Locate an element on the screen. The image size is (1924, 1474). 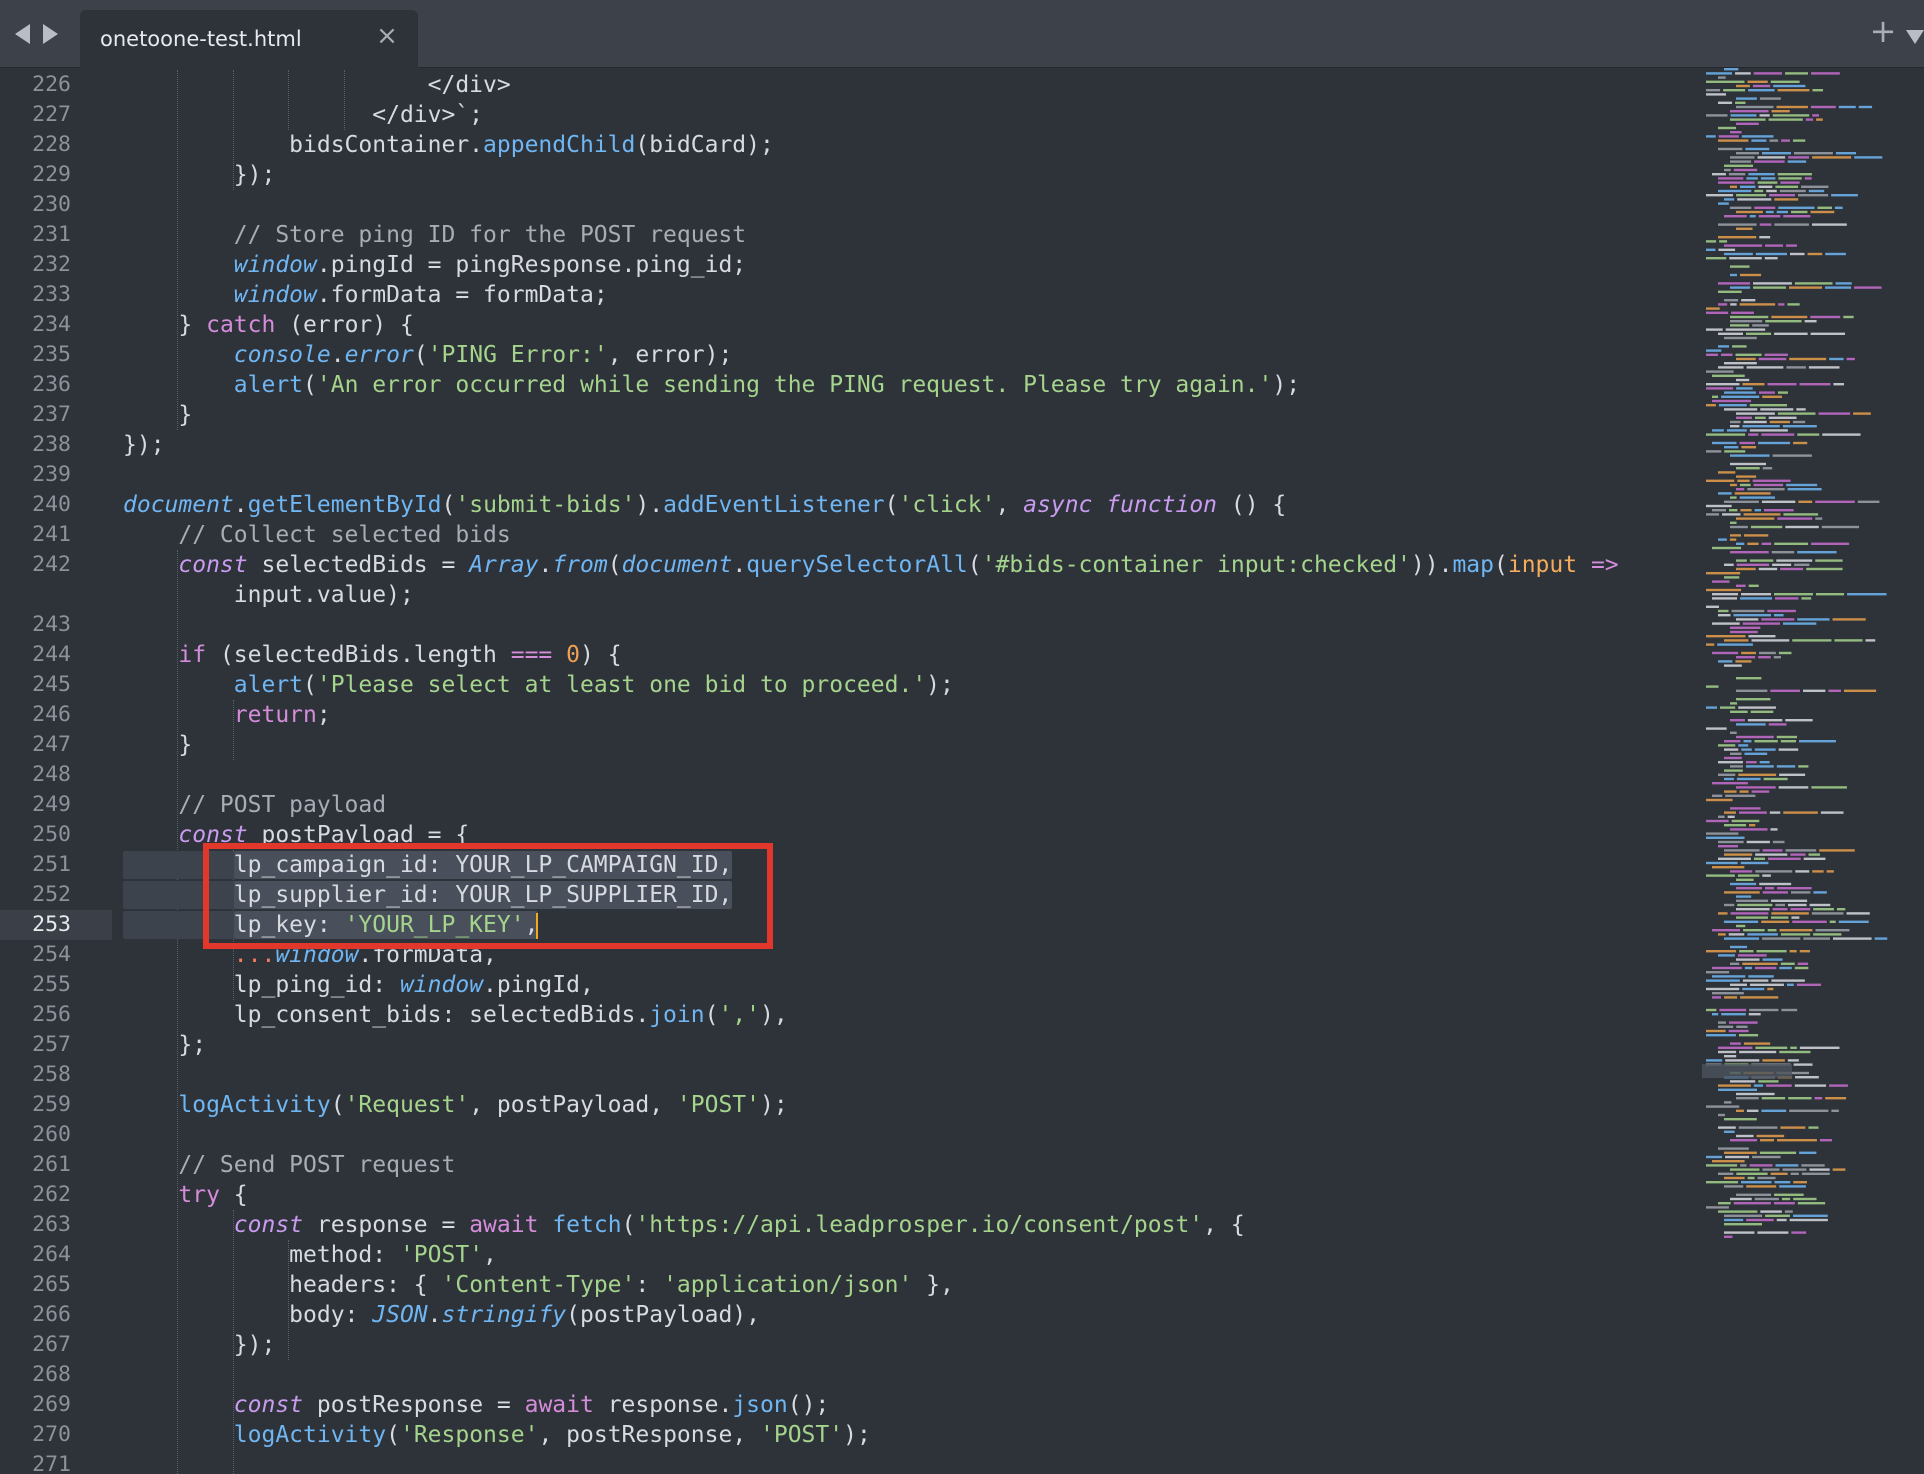
code-line: 266 body: JSON.stringify(postPayload), is located at coordinates (845, 1315).